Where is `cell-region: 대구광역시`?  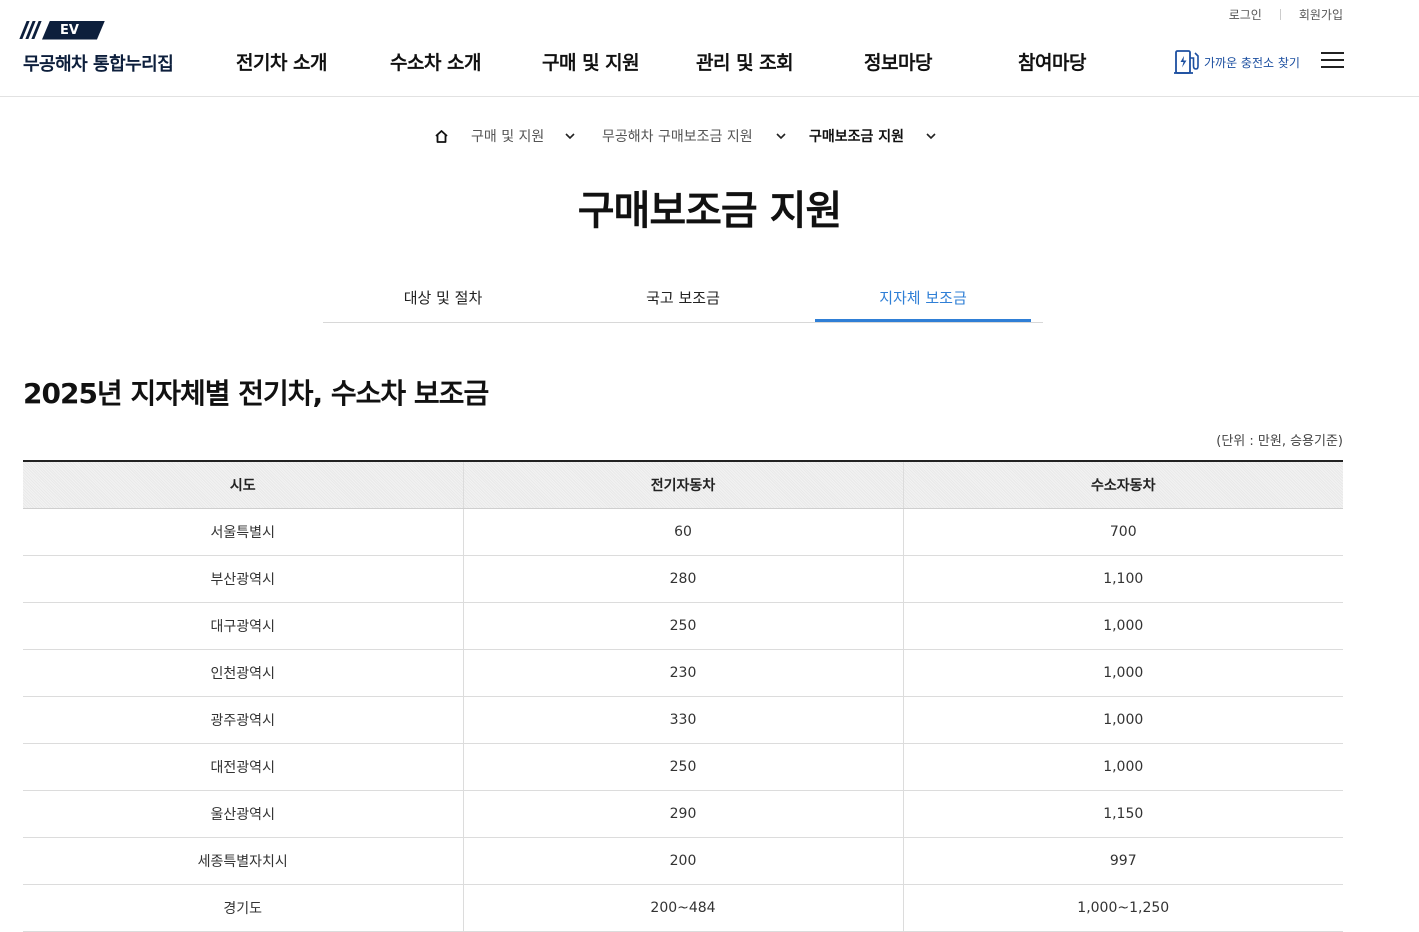 cell-region: 대구광역시 is located at coordinates (243, 626).